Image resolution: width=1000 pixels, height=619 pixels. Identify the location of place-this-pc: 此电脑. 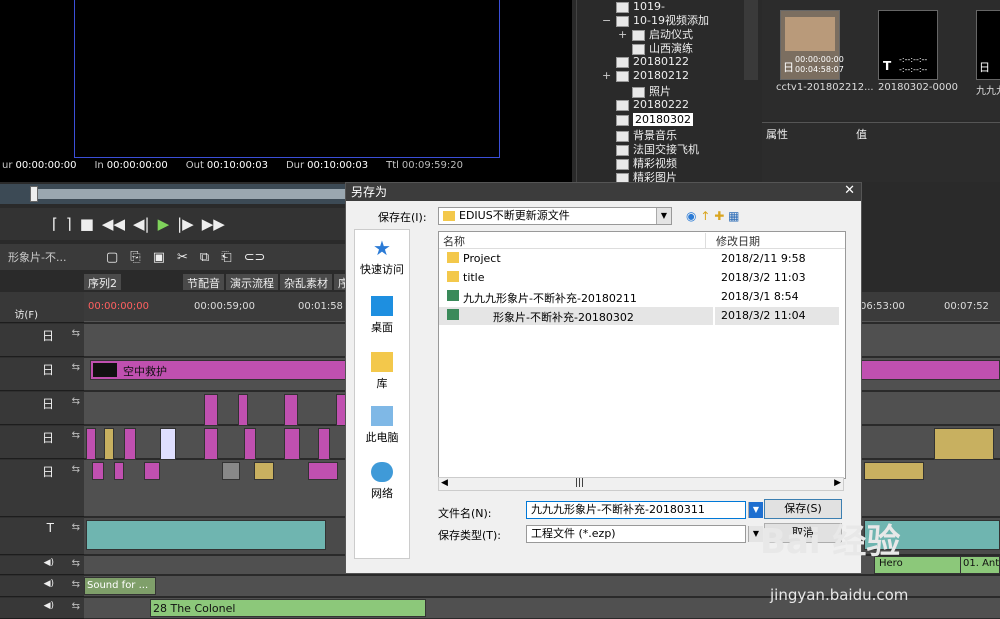
(382, 425).